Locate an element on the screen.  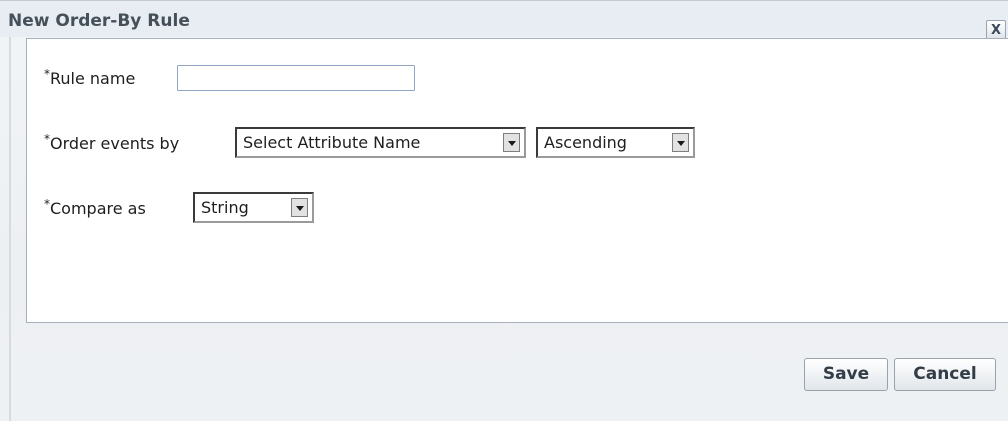
dialog-title: New Order-By Rule is located at coordinates (99, 21).